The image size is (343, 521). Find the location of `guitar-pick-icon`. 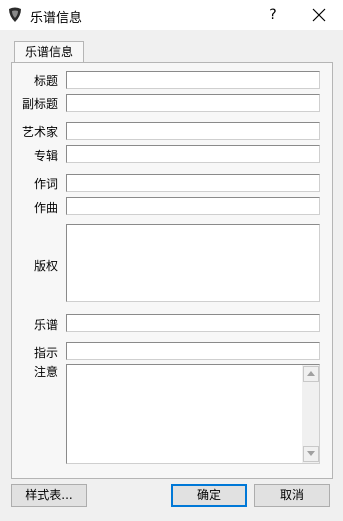

guitar-pick-icon is located at coordinates (15, 14).